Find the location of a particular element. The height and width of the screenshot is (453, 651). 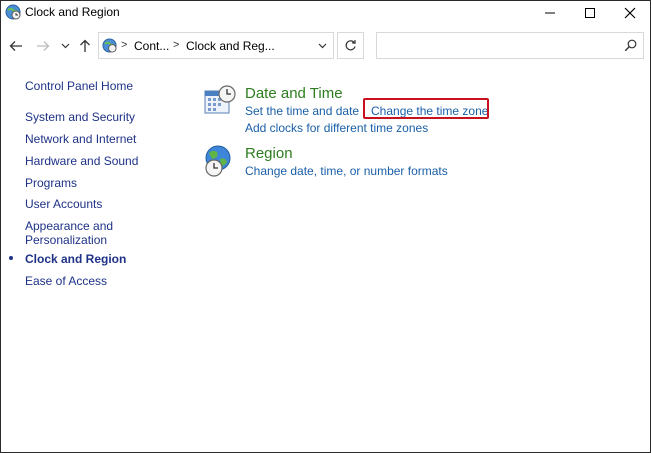

maximize-button is located at coordinates (590, 12).